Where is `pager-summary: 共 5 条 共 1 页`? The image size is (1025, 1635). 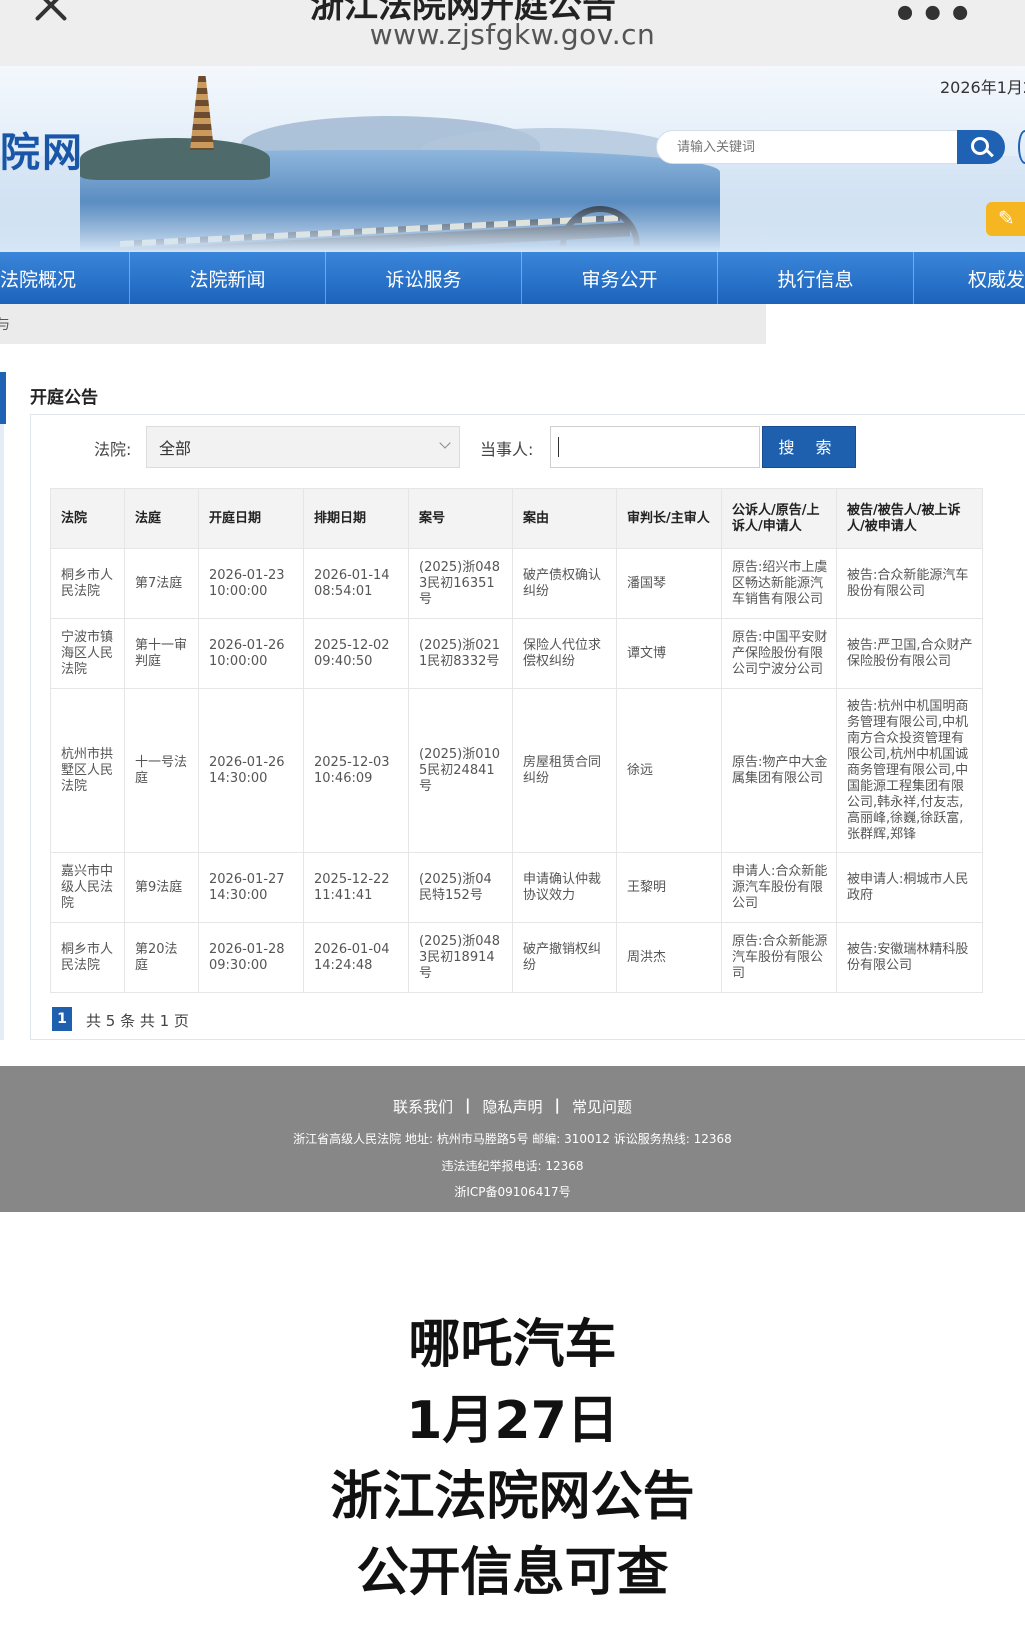 pager-summary: 共 5 条 共 1 页 is located at coordinates (137, 1021).